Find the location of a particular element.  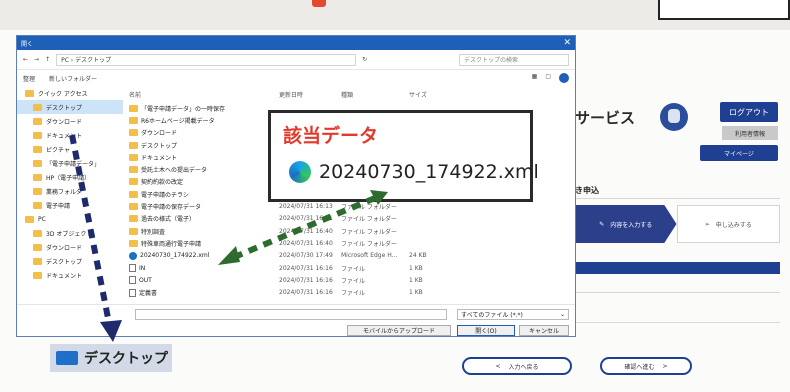

file-row: 特別調査 2024/07/31 16:40 ファイル フォルダー is located at coordinates (349, 231).